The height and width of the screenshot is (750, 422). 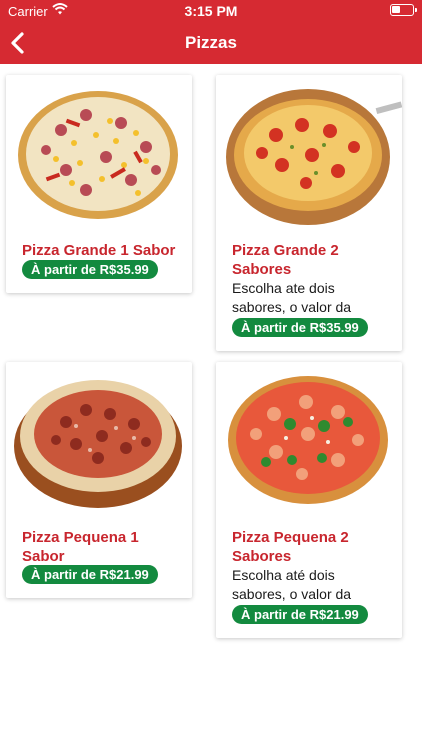 I want to click on battery-icon, so click(x=403, y=10).